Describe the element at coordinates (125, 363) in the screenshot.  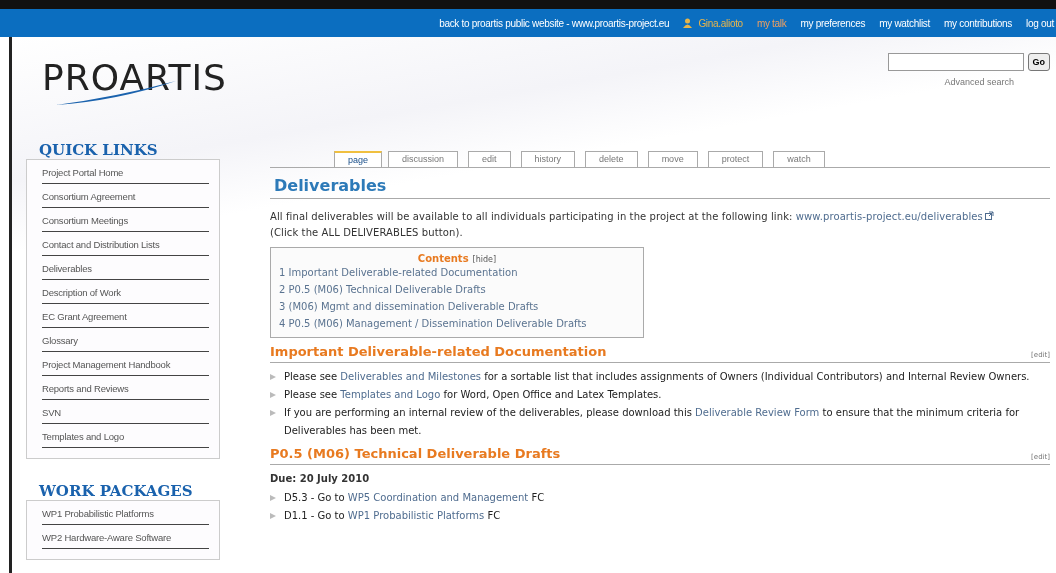
I see `sidebar-link: Project Management Handbook` at that location.